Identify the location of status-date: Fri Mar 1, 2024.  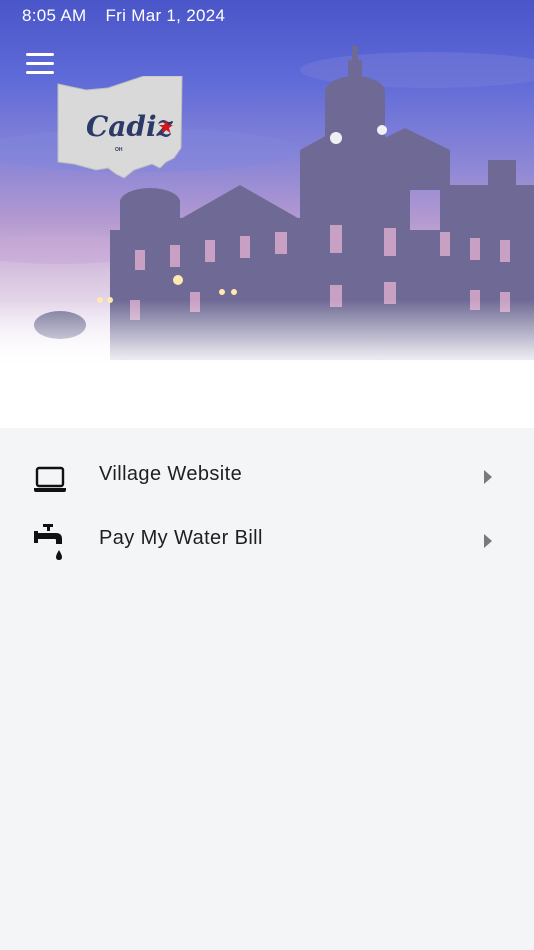
(165, 15).